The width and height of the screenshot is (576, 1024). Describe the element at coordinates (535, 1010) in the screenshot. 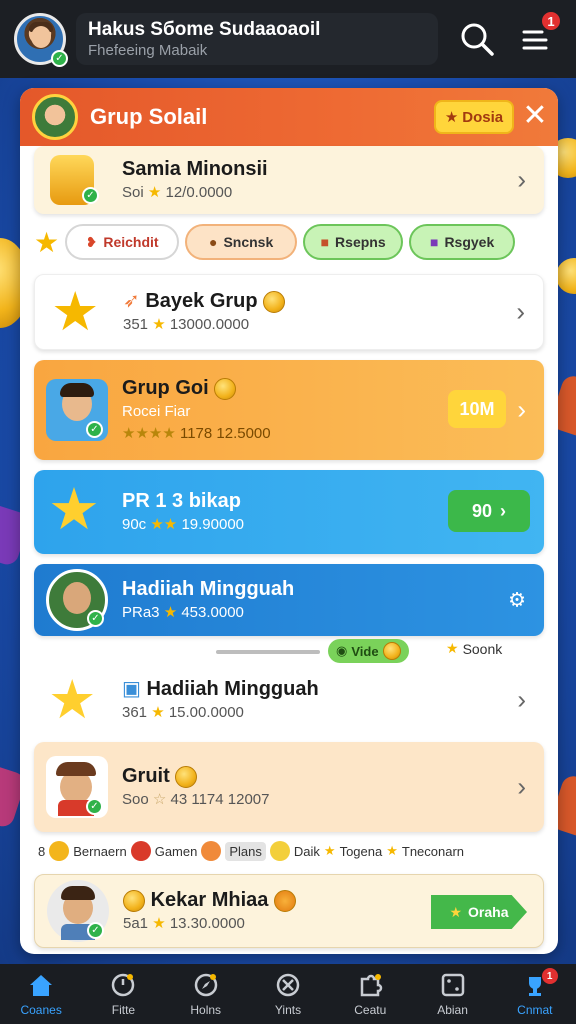

I see `nav-label: Cnmat` at that location.